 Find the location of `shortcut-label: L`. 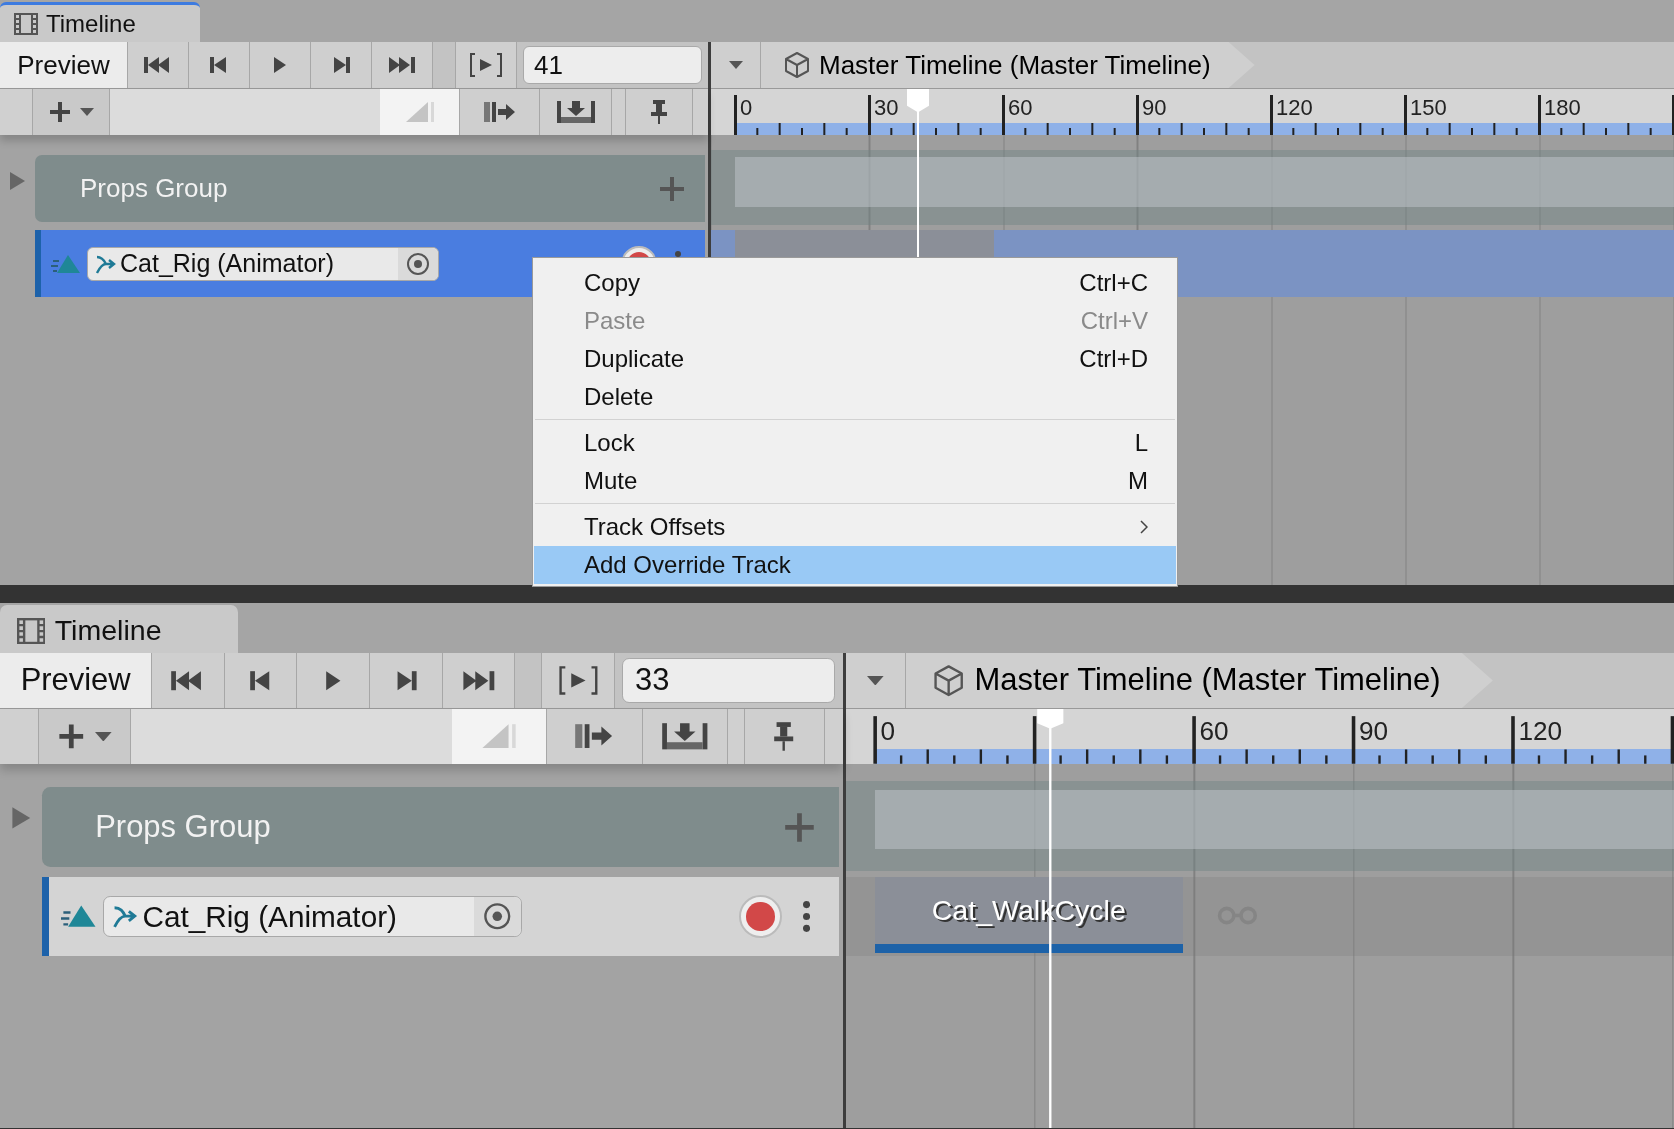

shortcut-label: L is located at coordinates (1141, 443).